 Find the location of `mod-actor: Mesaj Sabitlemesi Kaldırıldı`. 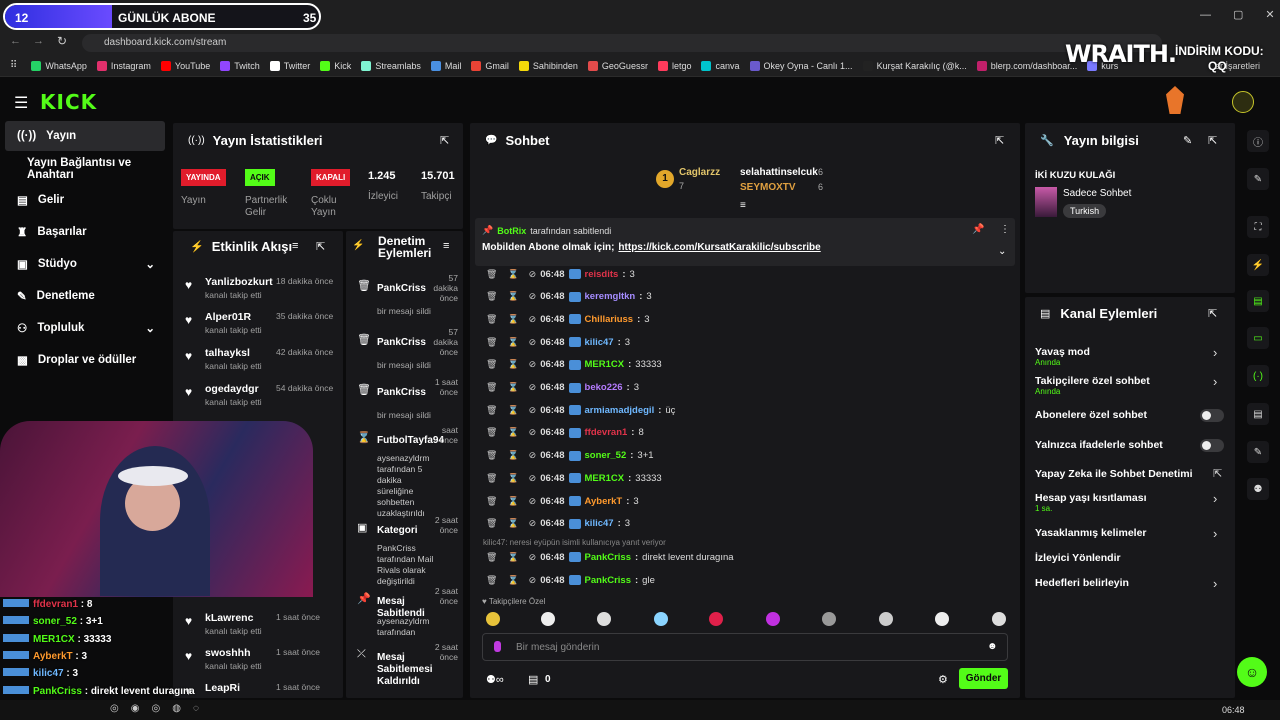

mod-actor: Mesaj Sabitlemesi Kaldırıldı is located at coordinates (405, 670).